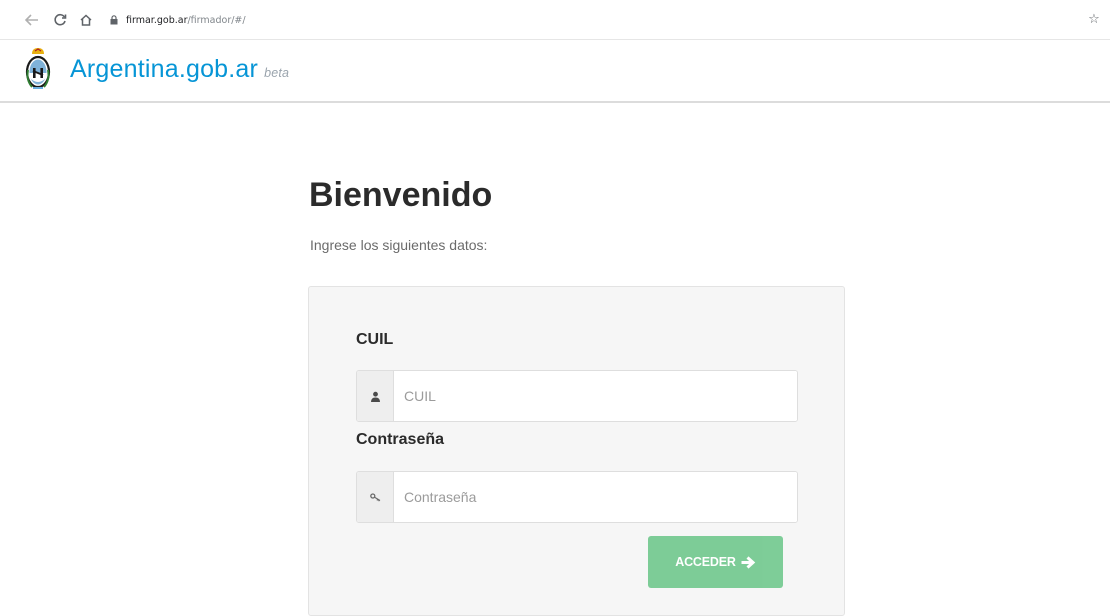 The height and width of the screenshot is (616, 1110). Describe the element at coordinates (114, 20) in the screenshot. I see `lock-icon` at that location.